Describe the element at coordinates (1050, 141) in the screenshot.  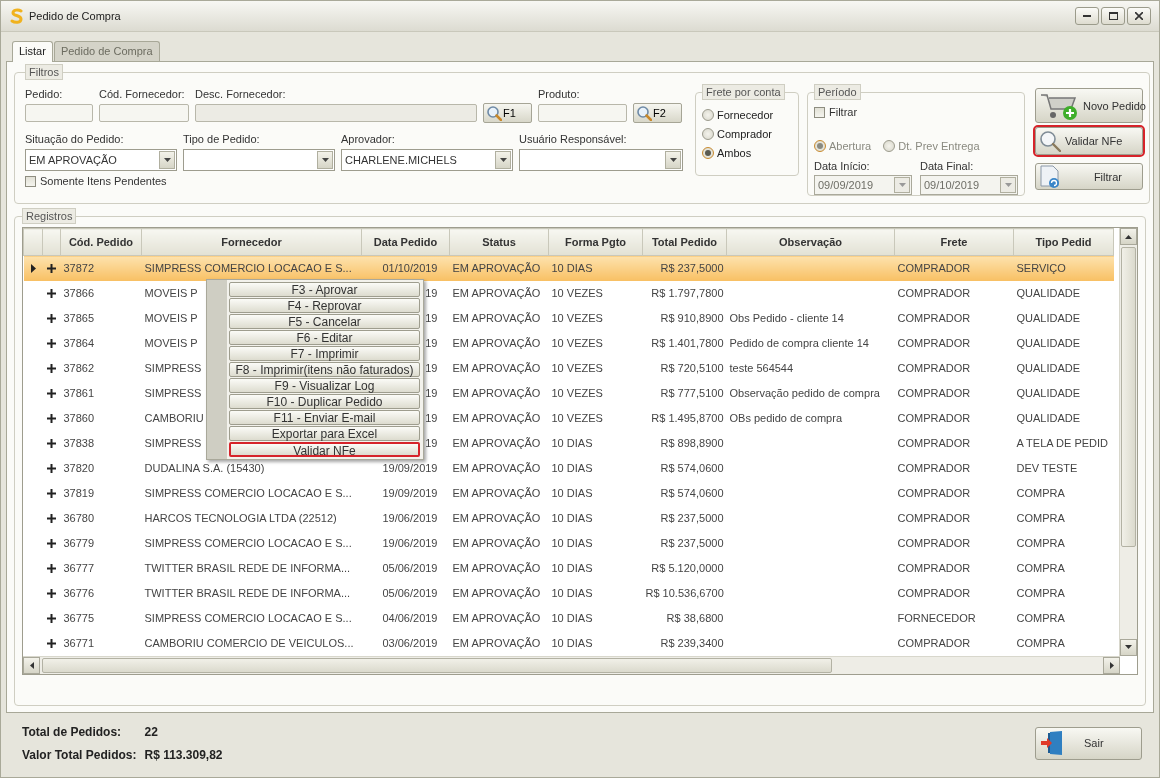
I see `search-icon` at that location.